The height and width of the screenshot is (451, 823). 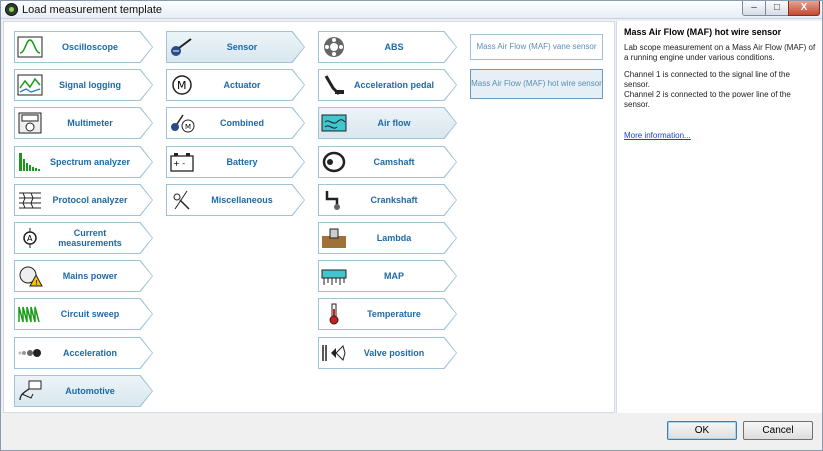 I want to click on tile-camshaft: Camshaft, so click(x=387, y=162).